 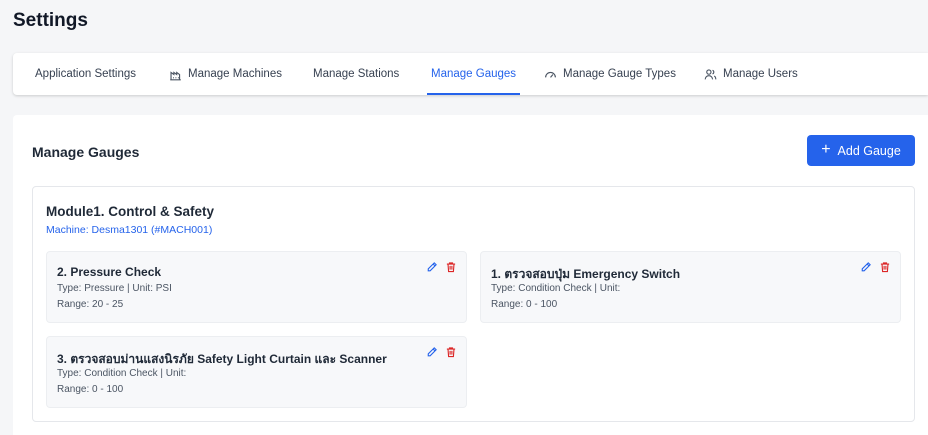 I want to click on tab-manage-stations: Manage Stations, so click(x=356, y=74).